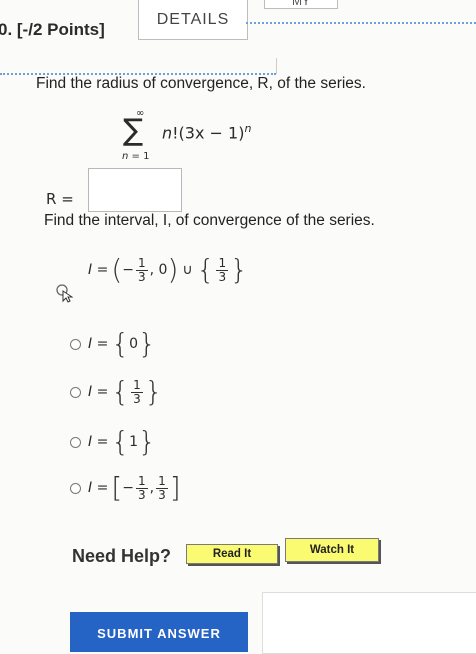 The width and height of the screenshot is (476, 654). I want to click on comma: ,, so click(152, 488).